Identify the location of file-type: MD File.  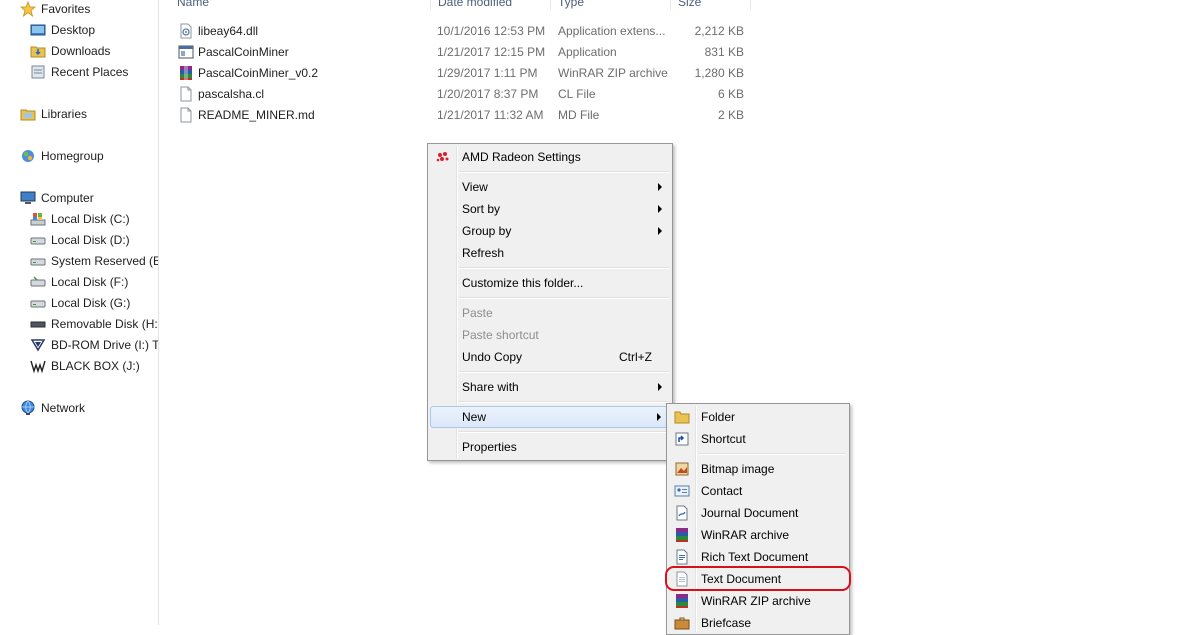
(579, 115).